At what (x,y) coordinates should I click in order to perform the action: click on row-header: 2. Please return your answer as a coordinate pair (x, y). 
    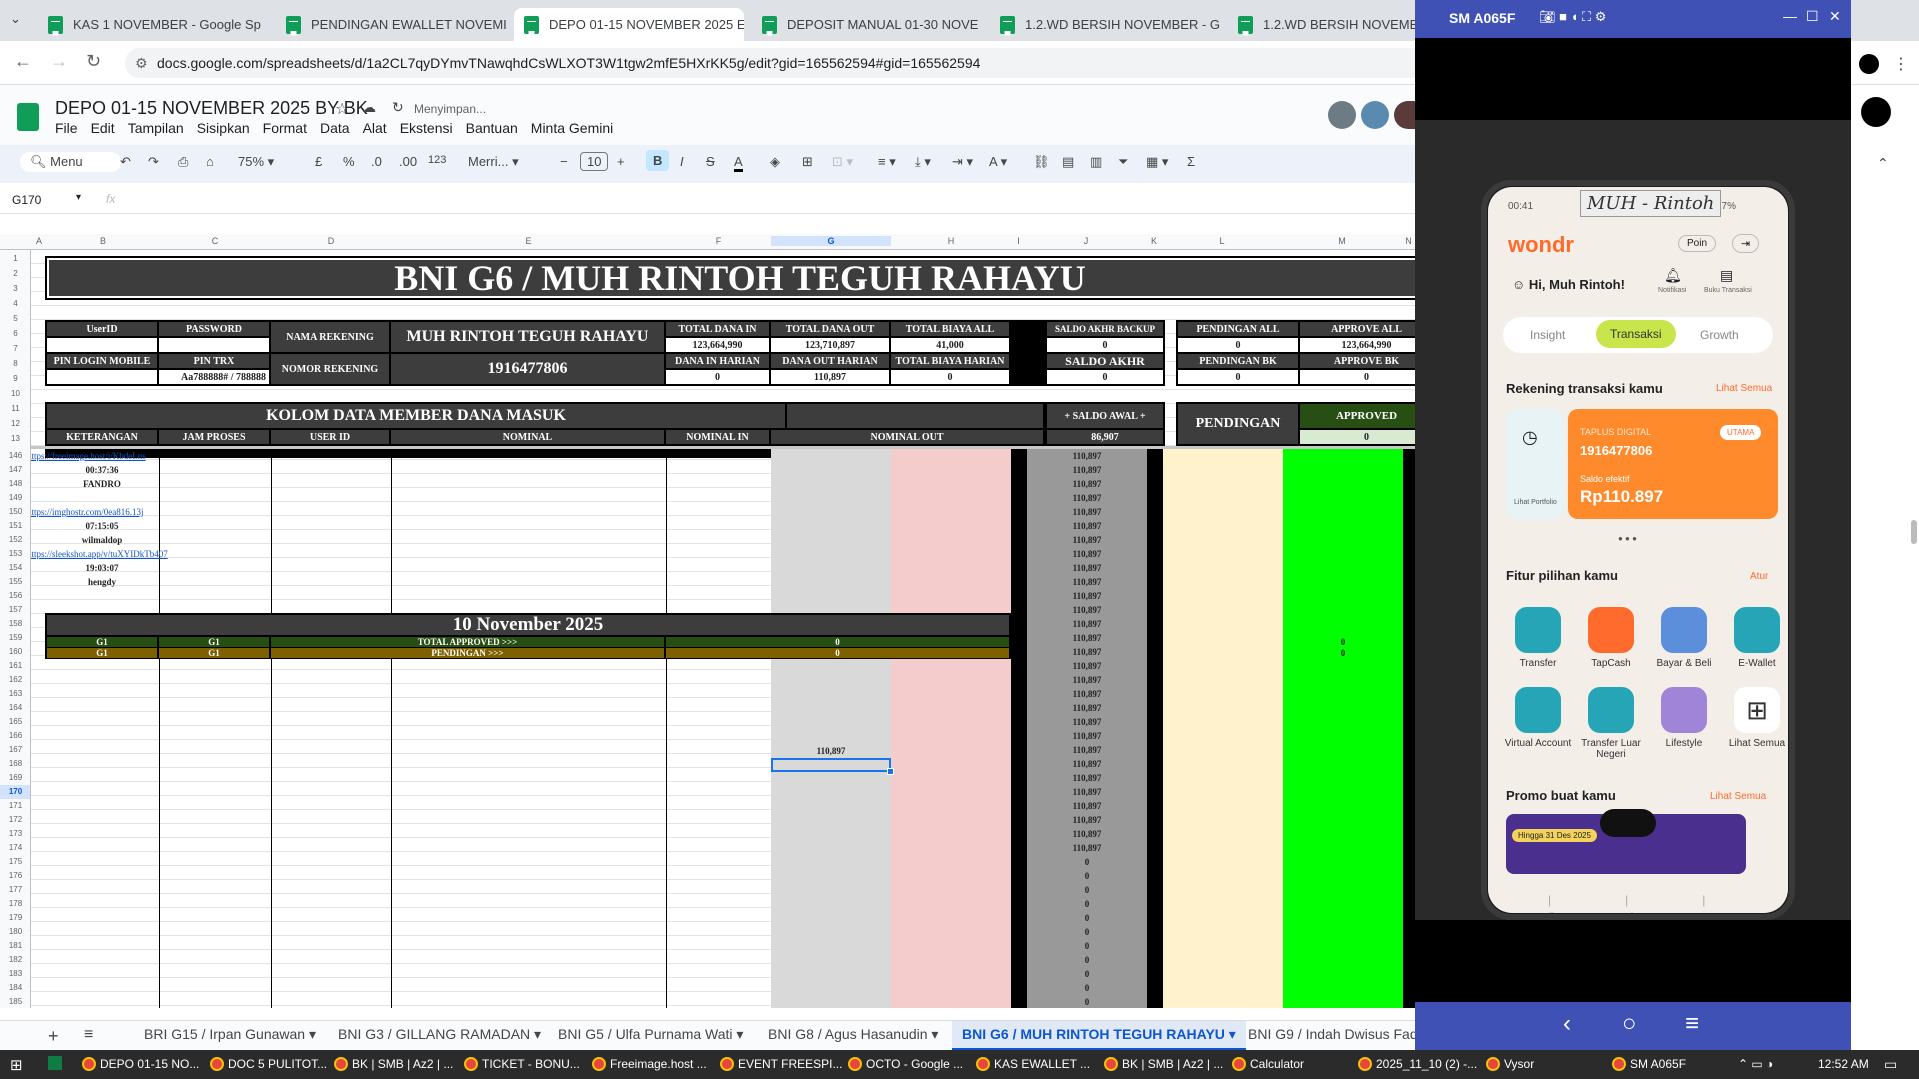
    Looking at the image, I should click on (15, 274).